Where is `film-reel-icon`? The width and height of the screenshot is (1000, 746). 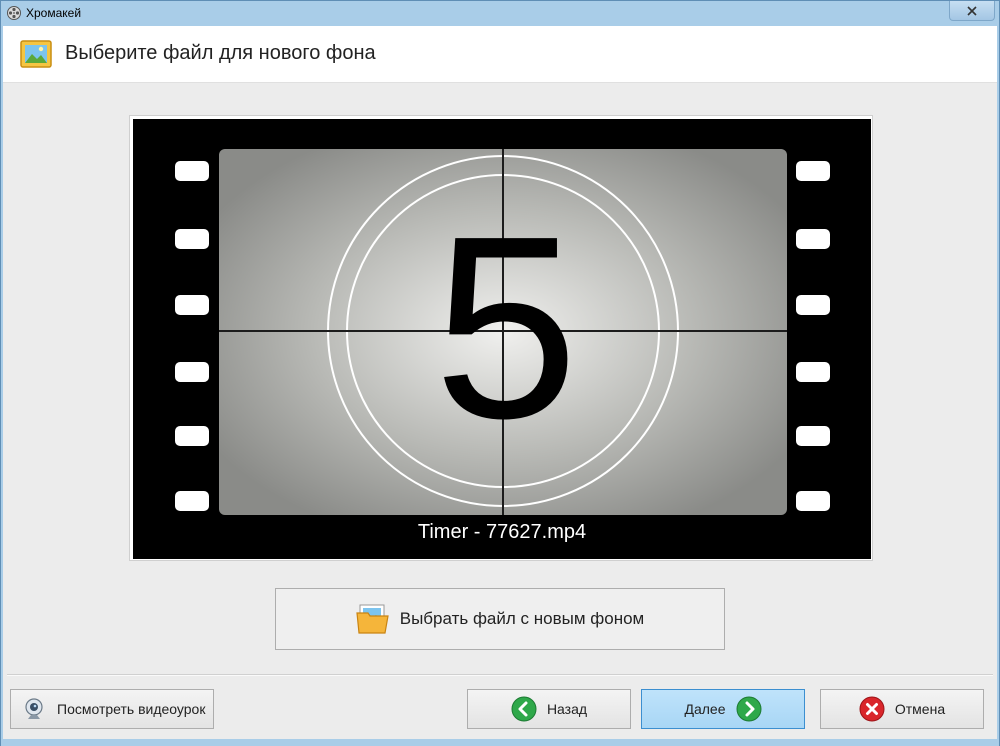 film-reel-icon is located at coordinates (14, 13).